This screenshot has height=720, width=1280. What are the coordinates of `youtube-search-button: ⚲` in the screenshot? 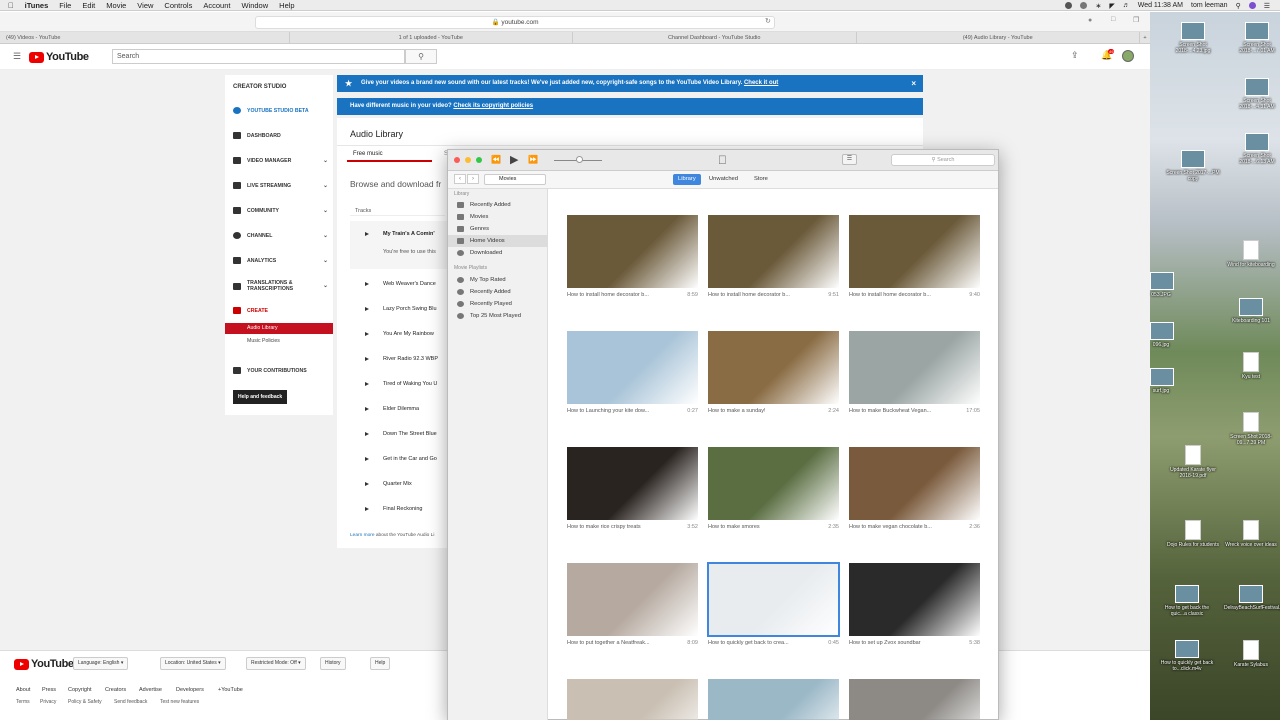 It's located at (421, 56).